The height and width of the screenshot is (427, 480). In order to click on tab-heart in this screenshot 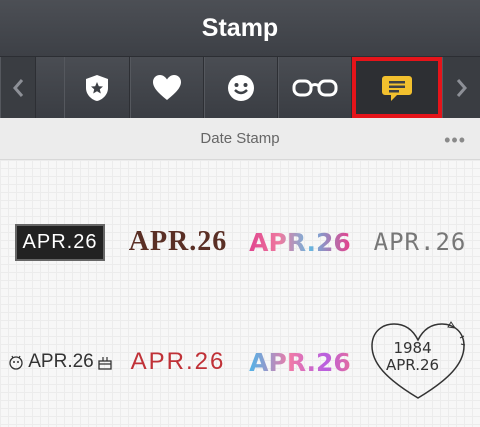, I will do `click(167, 87)`.